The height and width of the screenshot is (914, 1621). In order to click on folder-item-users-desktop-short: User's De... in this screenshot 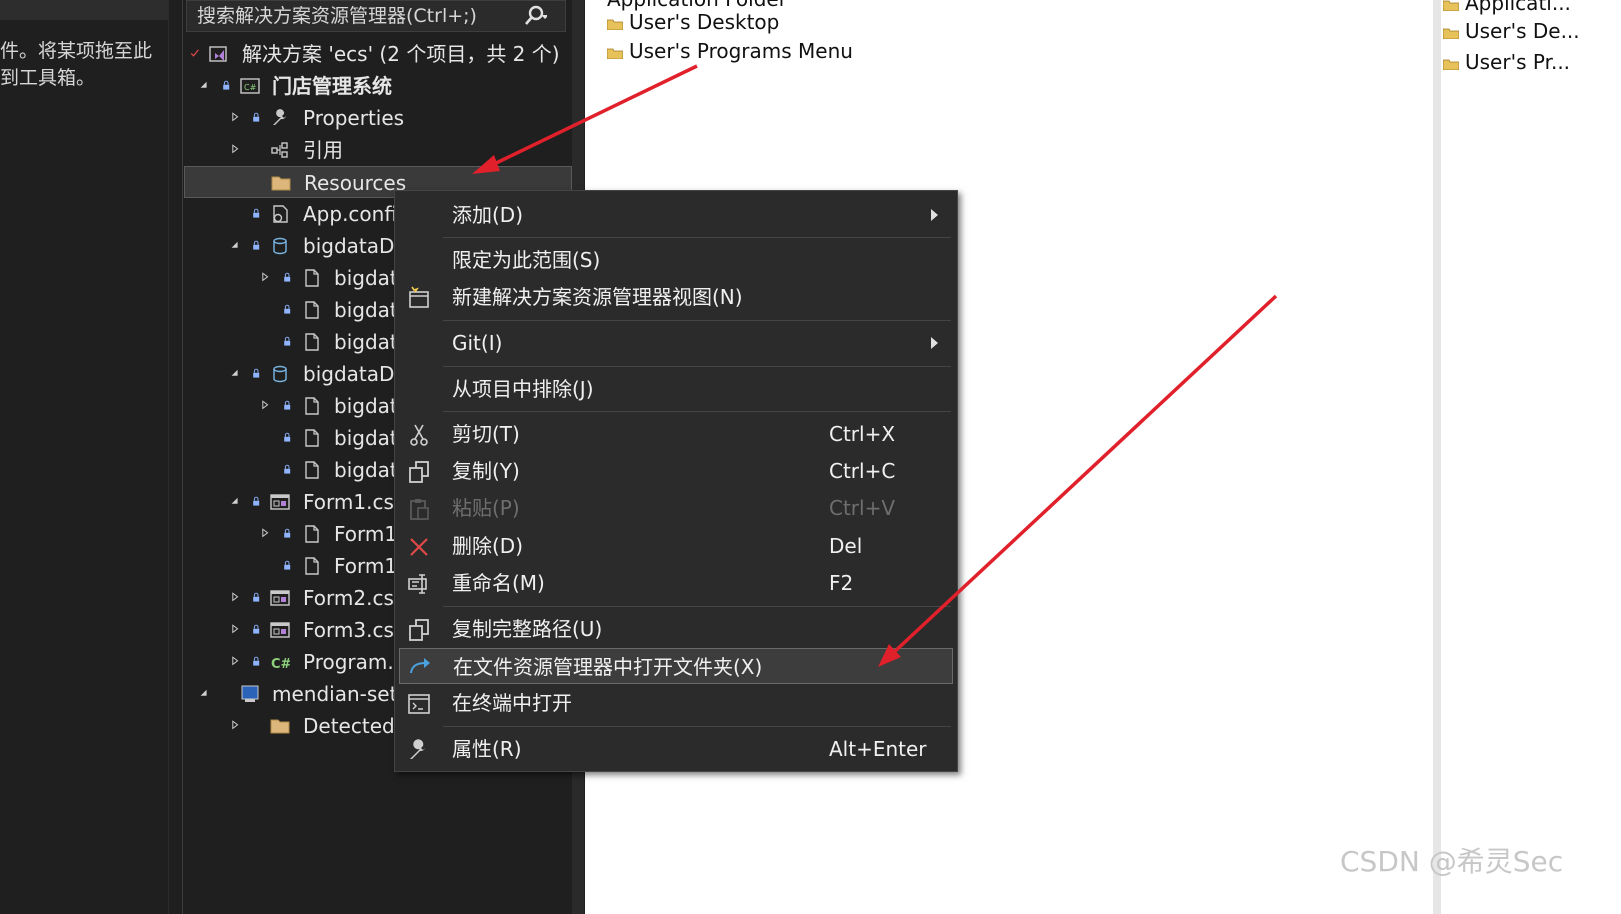, I will do `click(1511, 31)`.